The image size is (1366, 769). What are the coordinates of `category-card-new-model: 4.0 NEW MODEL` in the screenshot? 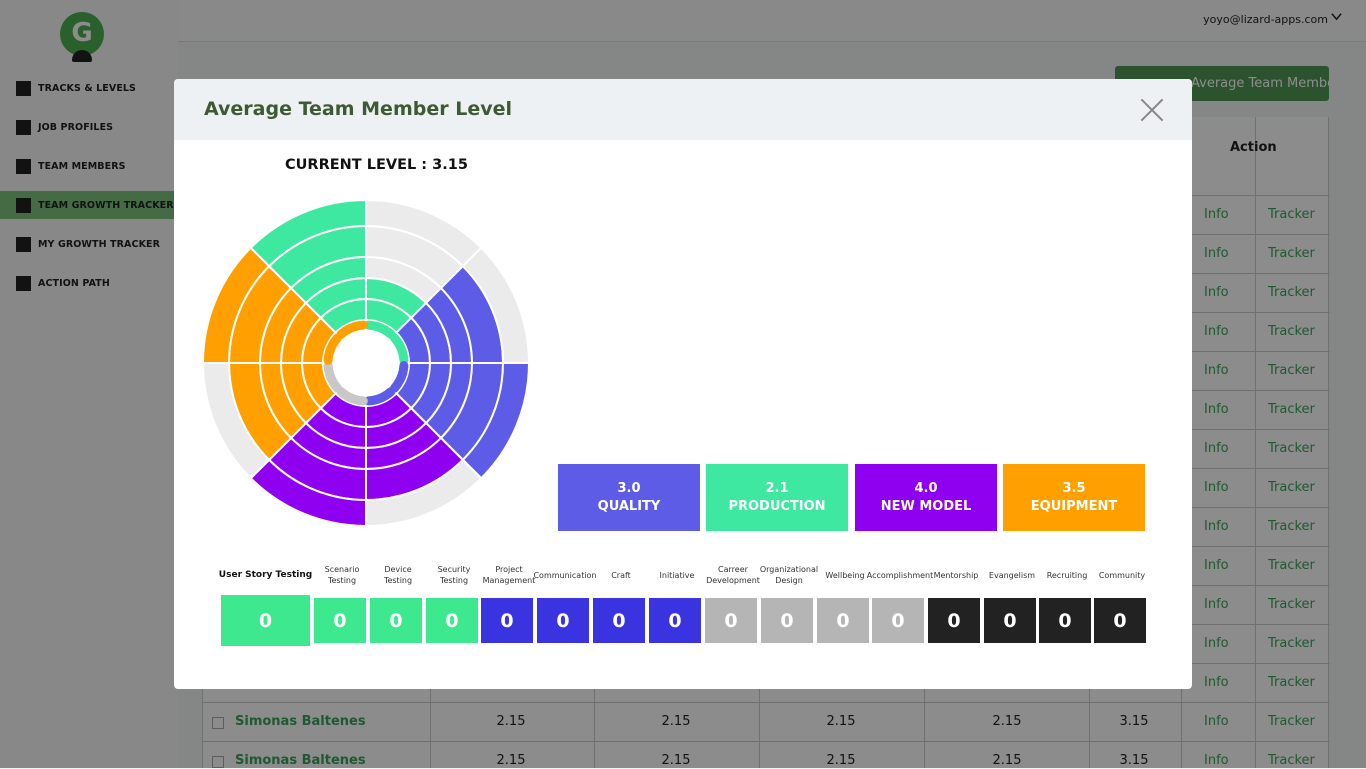 It's located at (926, 497).